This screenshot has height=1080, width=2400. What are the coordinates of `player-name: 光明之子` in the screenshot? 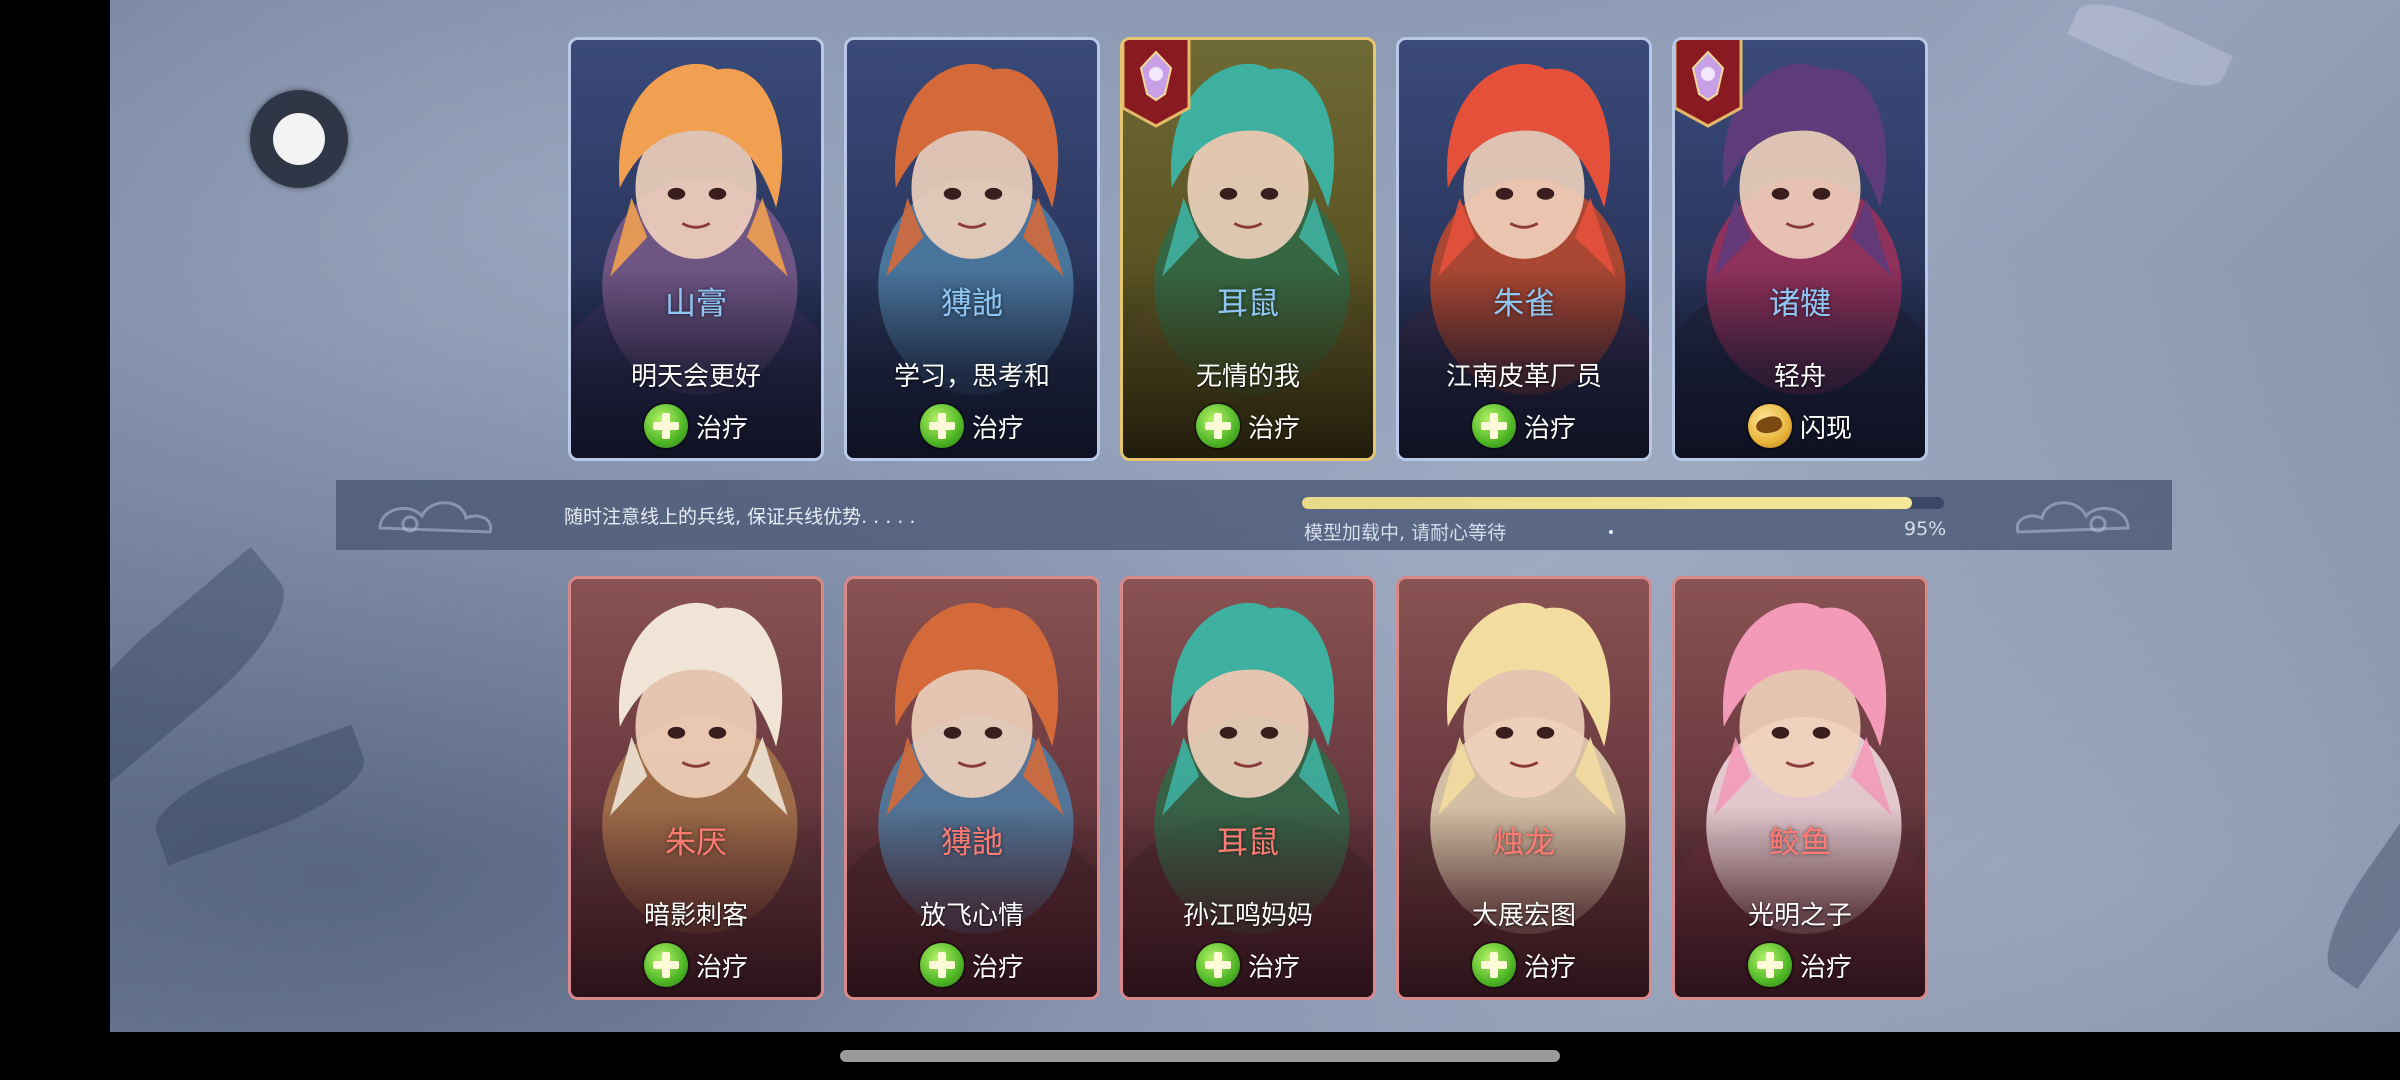 It's located at (1799, 916).